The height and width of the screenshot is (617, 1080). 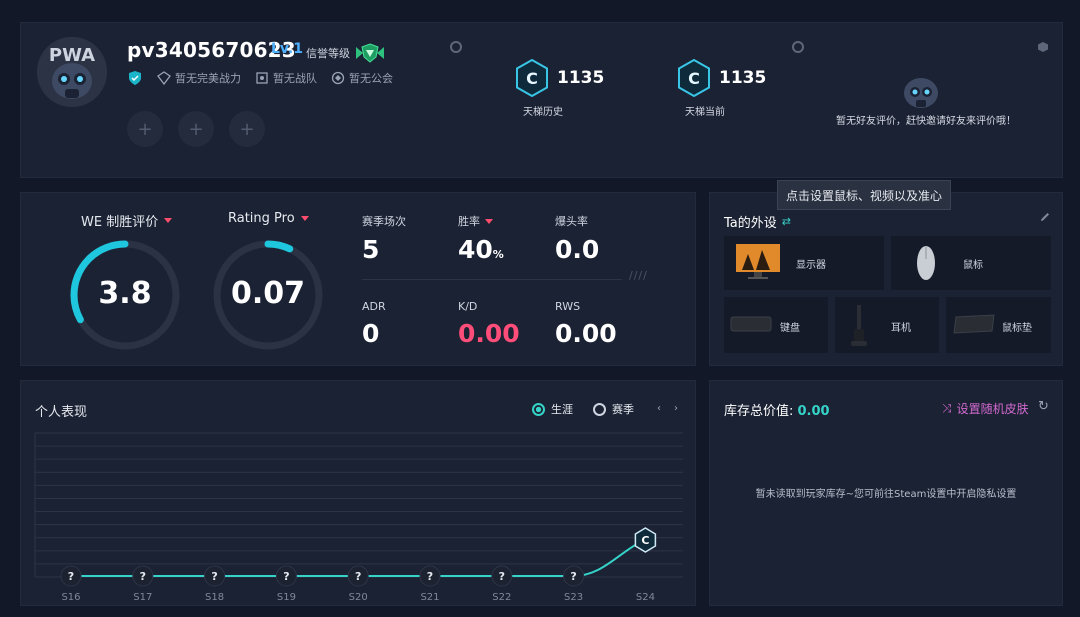 What do you see at coordinates (813, 411) in the screenshot?
I see `inventory-value: 0.00` at bounding box center [813, 411].